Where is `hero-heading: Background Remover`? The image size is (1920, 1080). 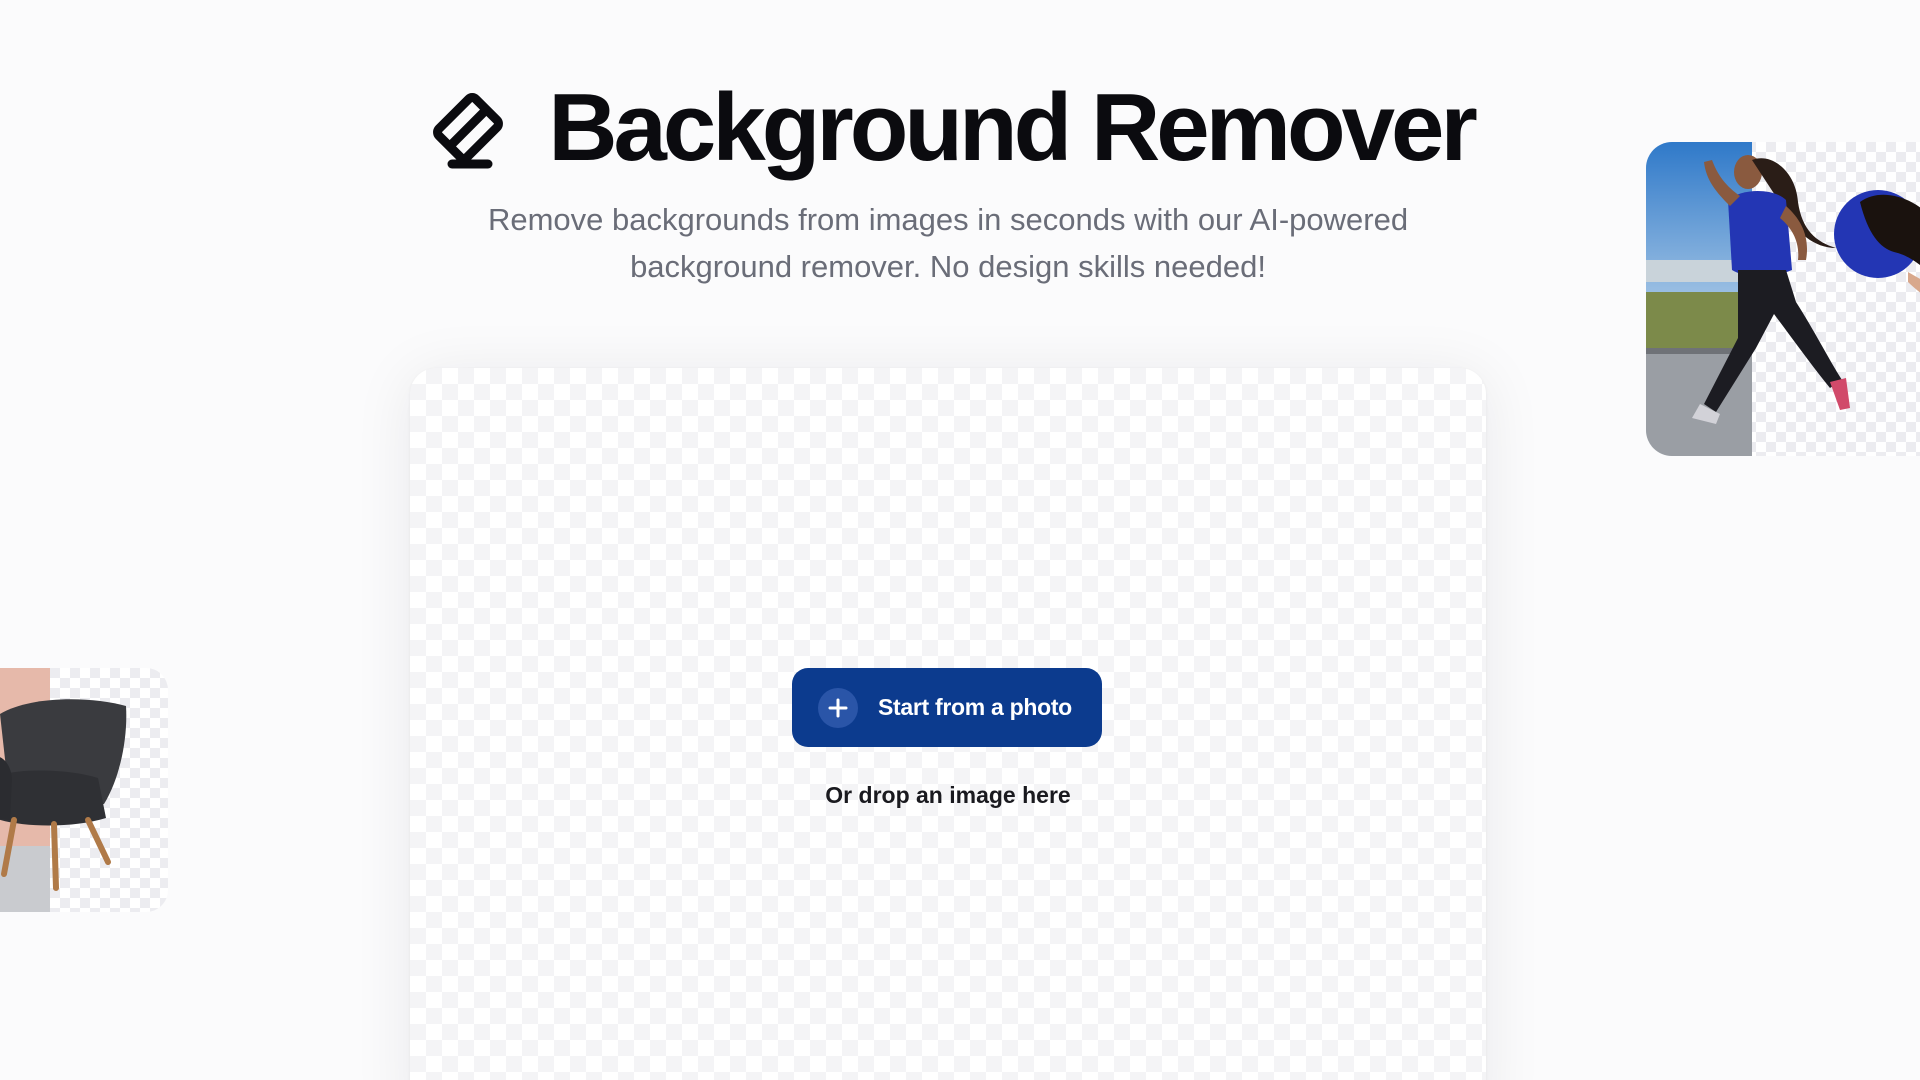 hero-heading: Background Remover is located at coordinates (948, 128).